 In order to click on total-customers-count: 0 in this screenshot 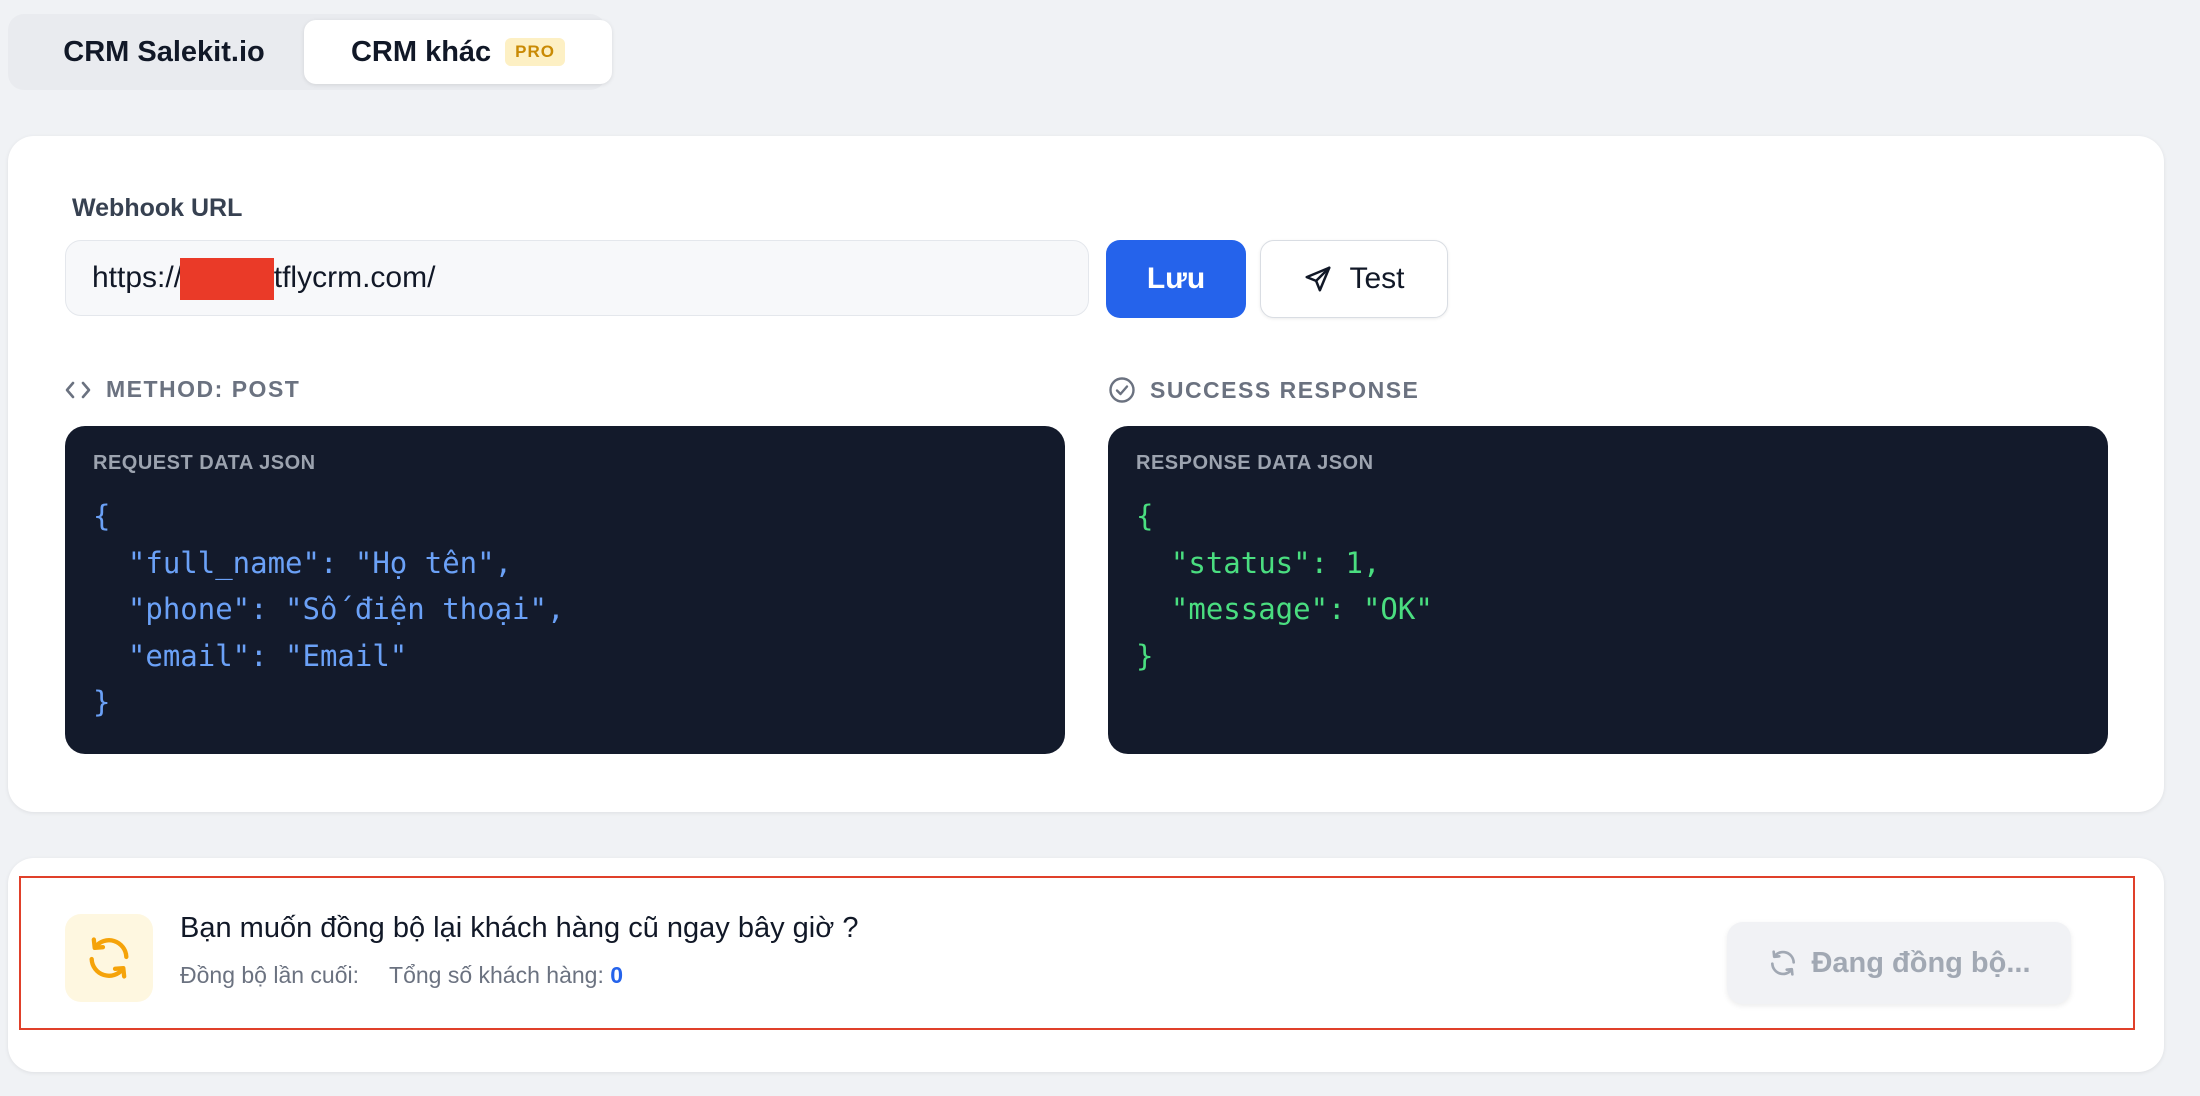, I will do `click(617, 975)`.